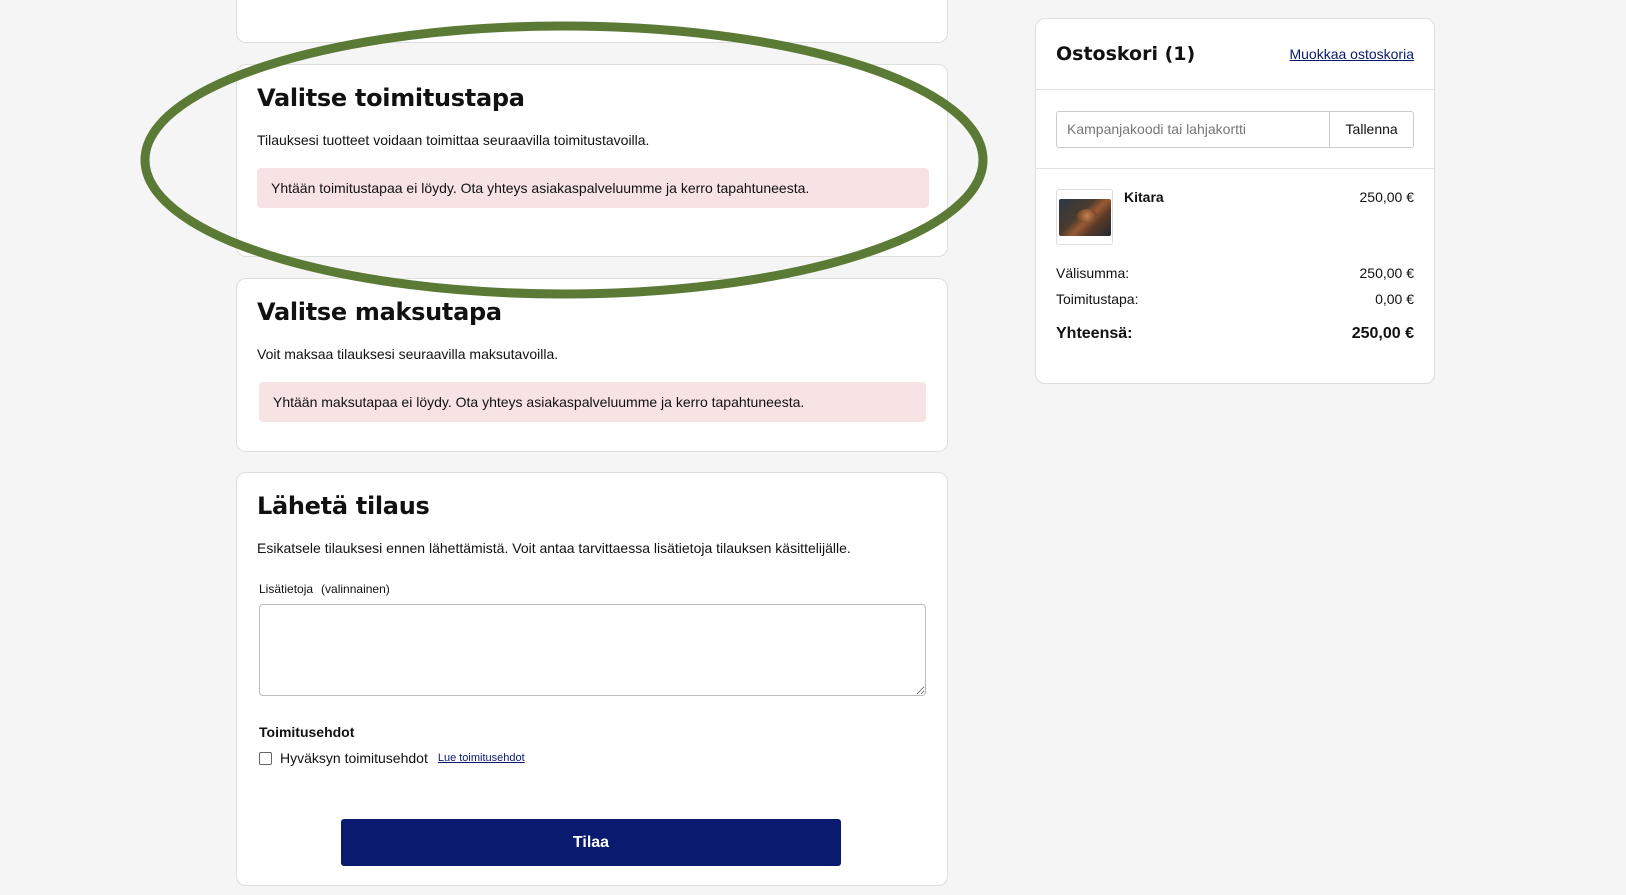  What do you see at coordinates (391, 98) in the screenshot?
I see `shipping-method-title: Valitse toimitustapa` at bounding box center [391, 98].